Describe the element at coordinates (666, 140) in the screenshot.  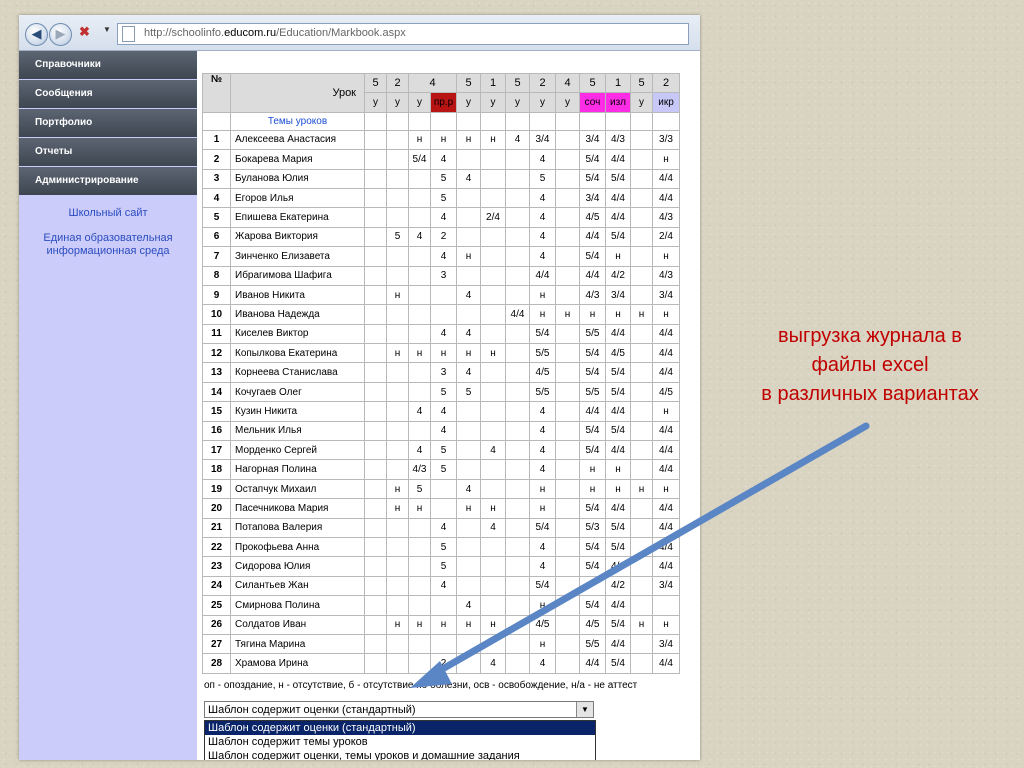
I see `grade-cell: 3/3` at that location.